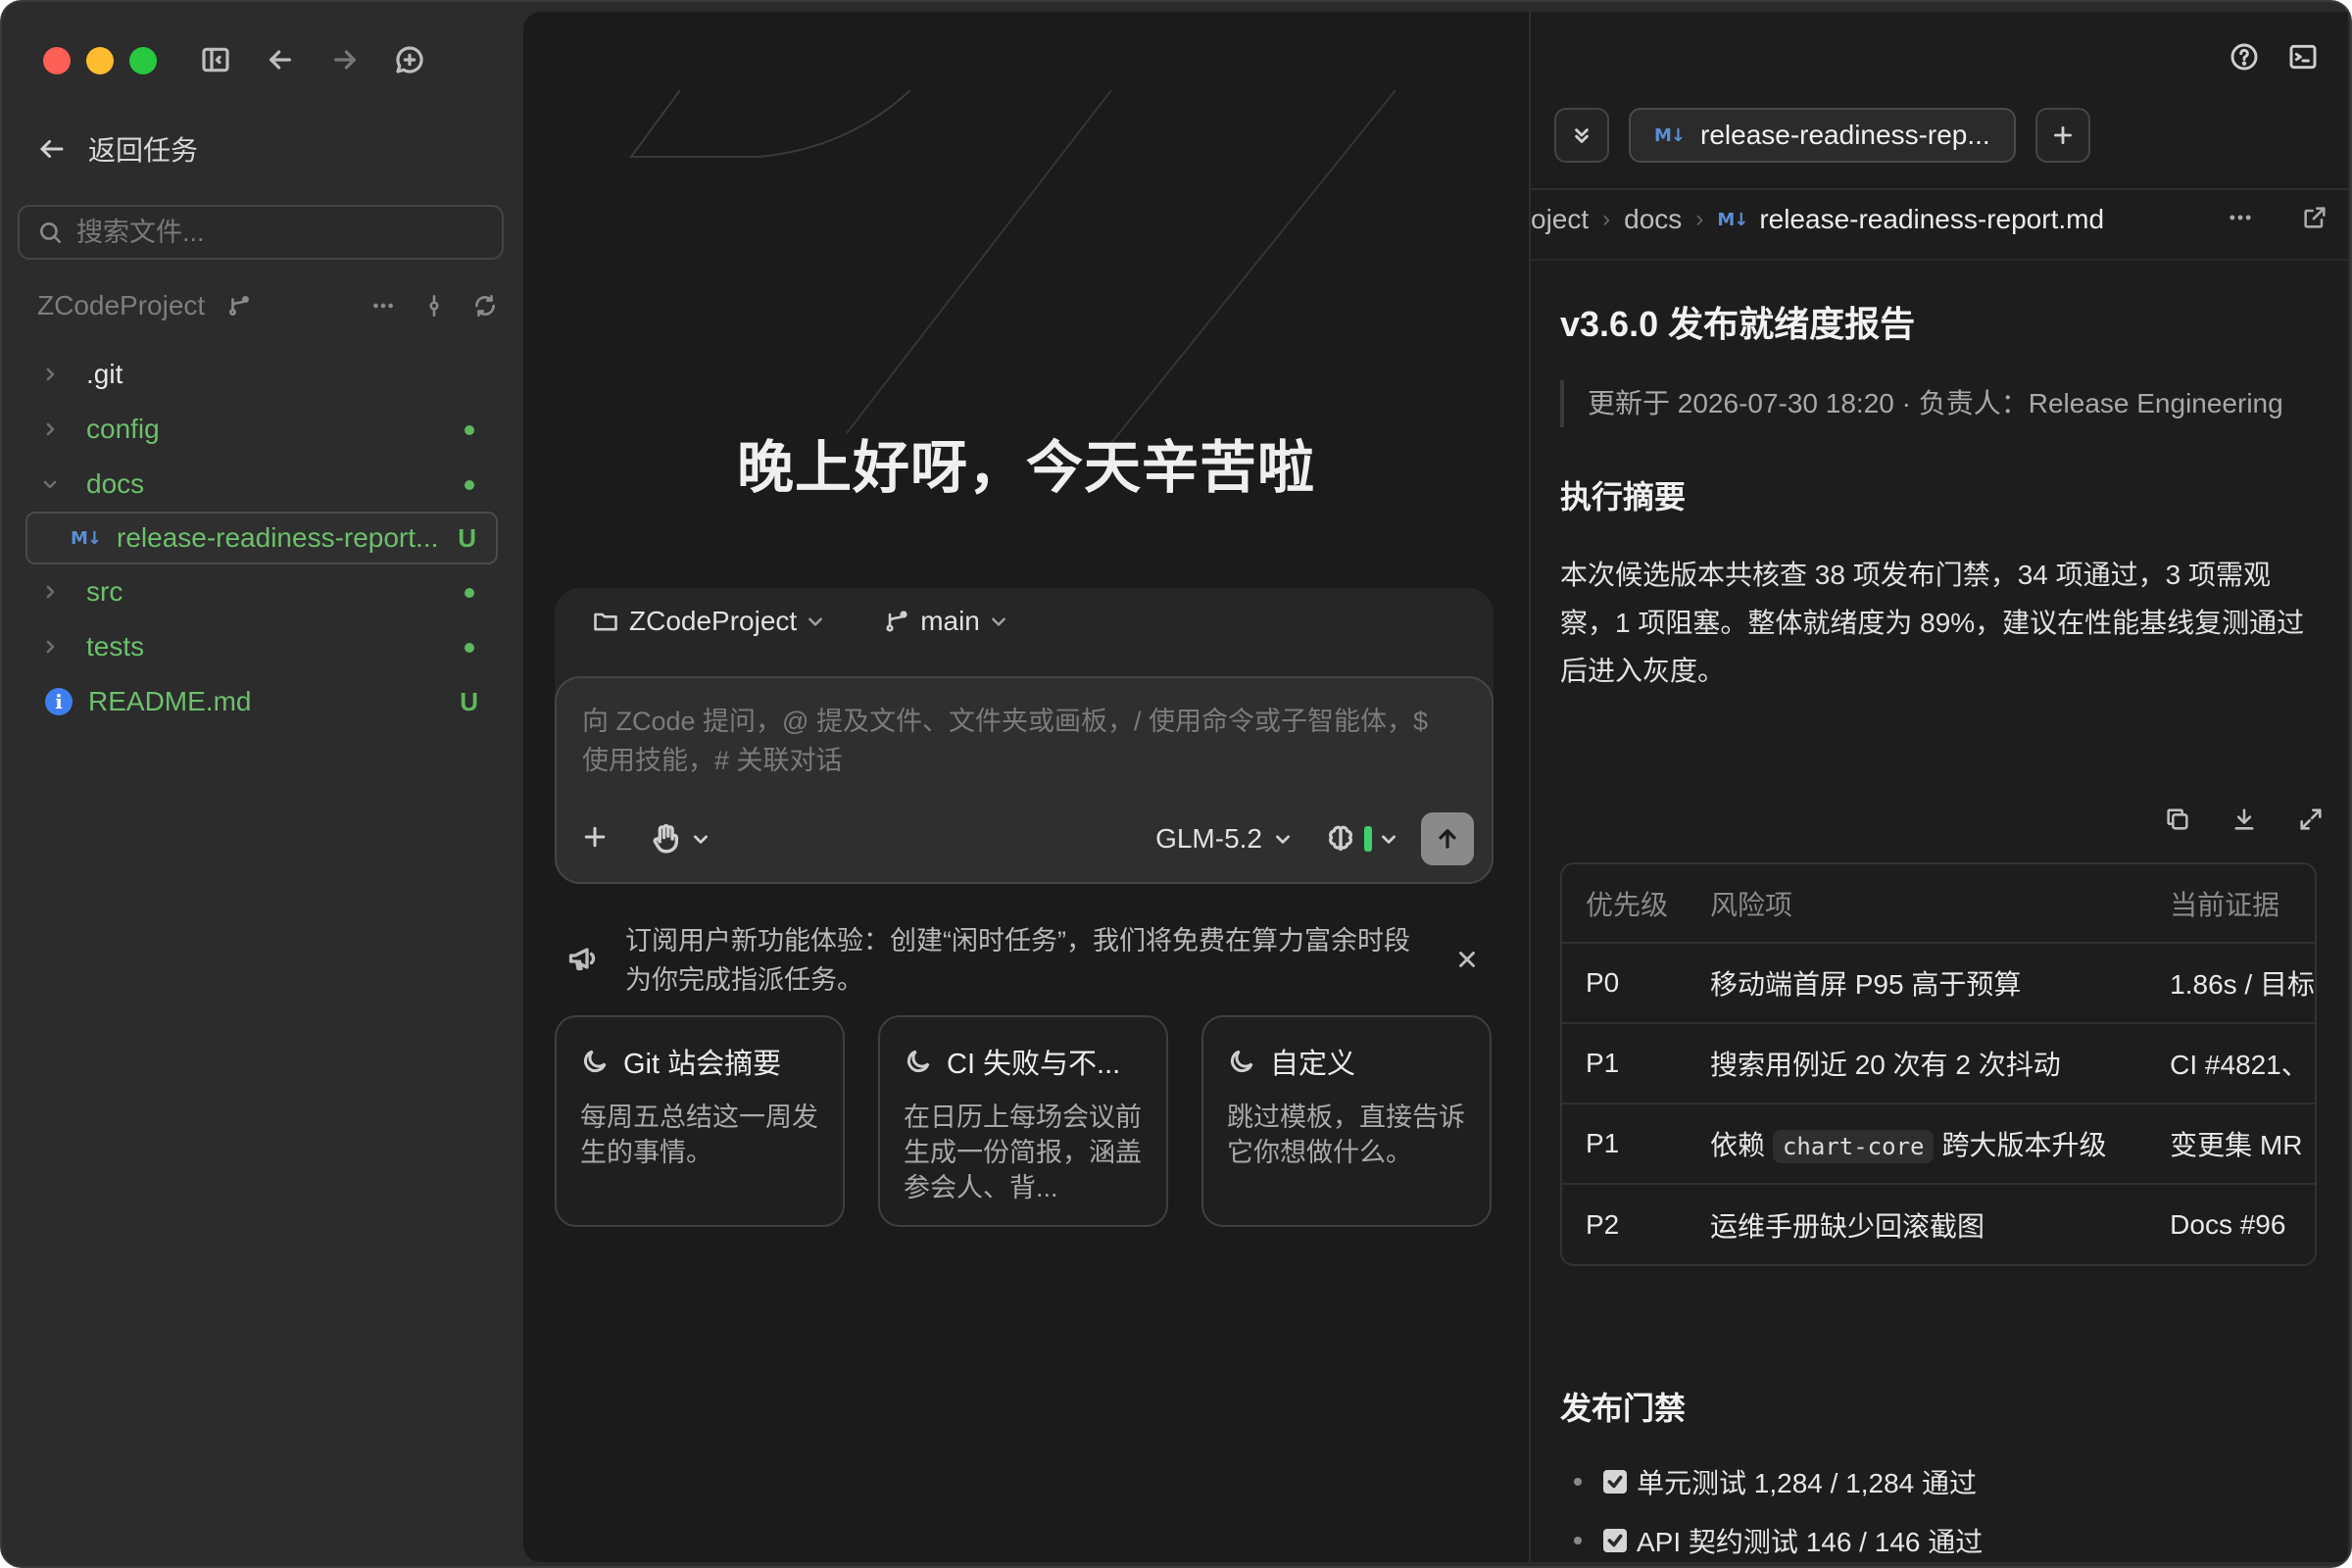 This screenshot has height=1568, width=2352. I want to click on tree-item-label: tests, so click(115, 646).